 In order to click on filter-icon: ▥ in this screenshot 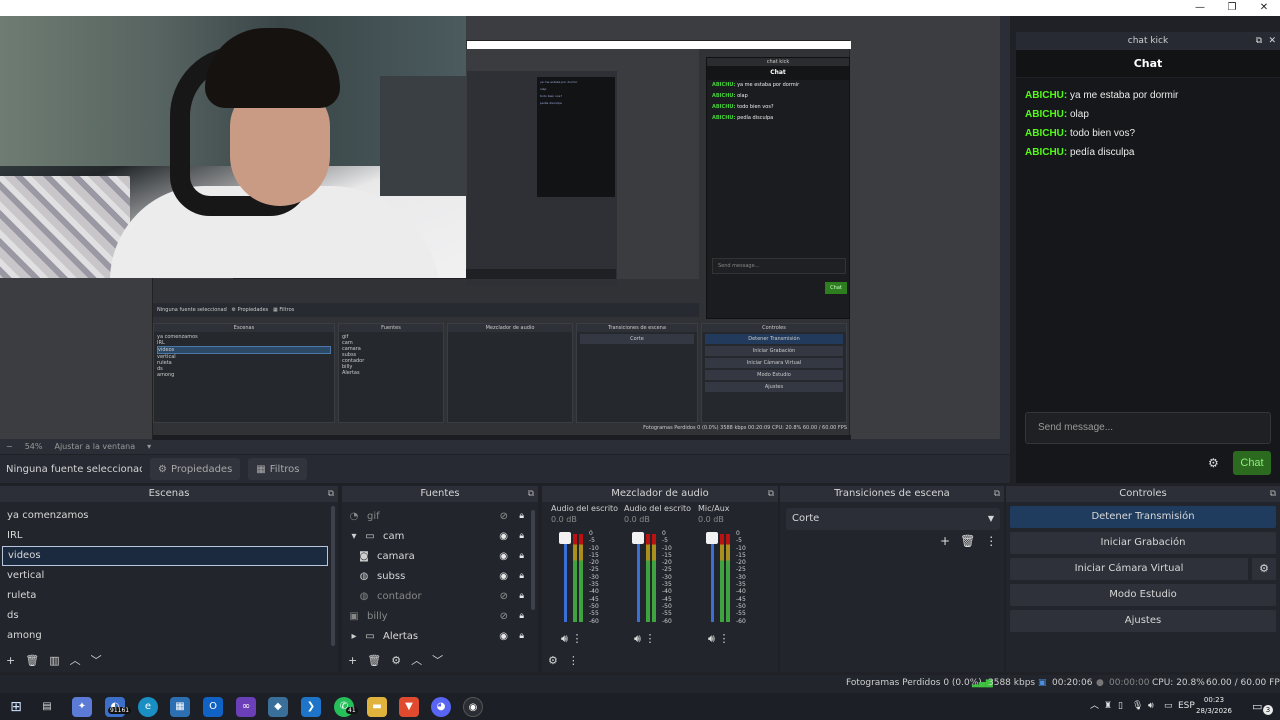, I will do `click(54, 660)`.